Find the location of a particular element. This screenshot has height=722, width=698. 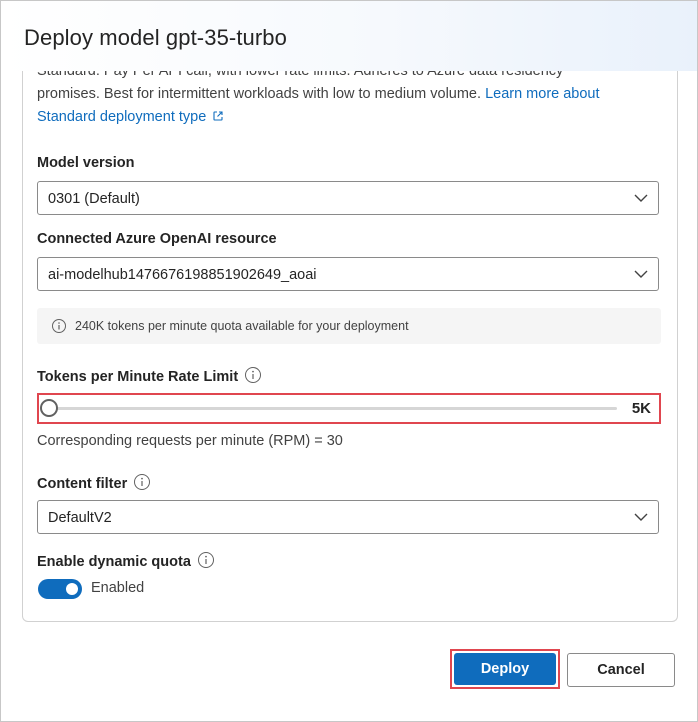

external-link-icon is located at coordinates (218, 116).